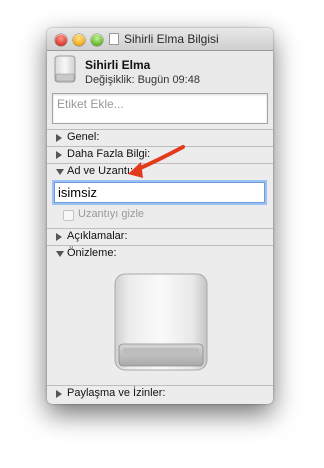 The width and height of the screenshot is (324, 468). I want to click on minimize-button, so click(79, 40).